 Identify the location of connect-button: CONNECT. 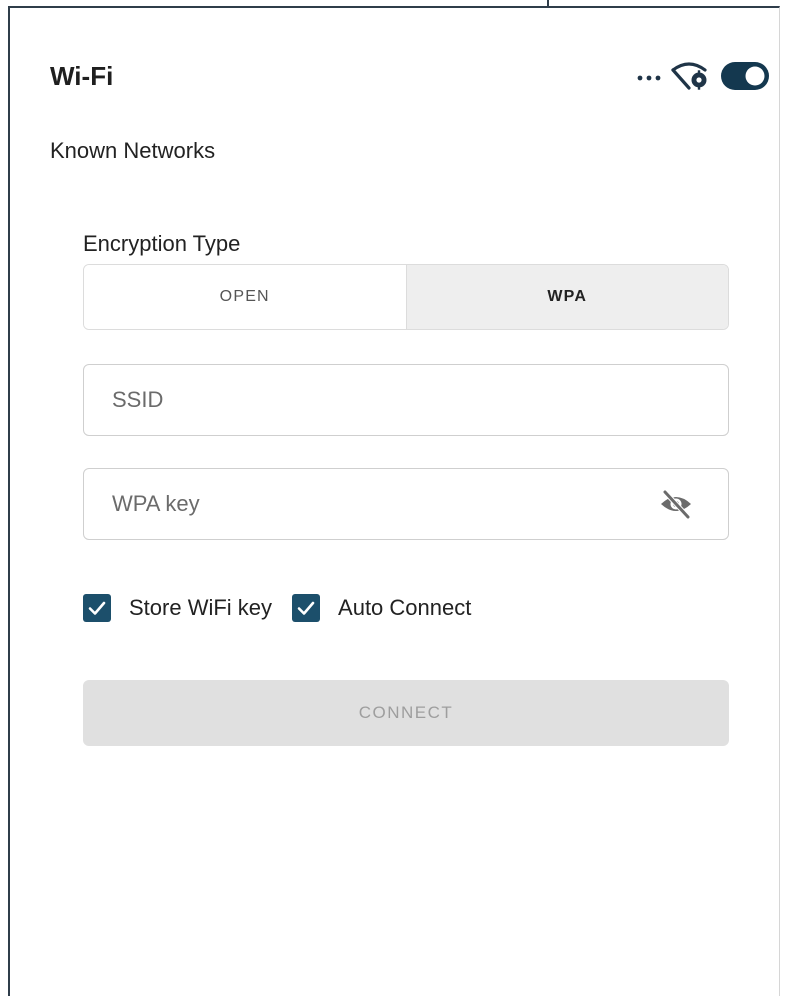
(406, 713).